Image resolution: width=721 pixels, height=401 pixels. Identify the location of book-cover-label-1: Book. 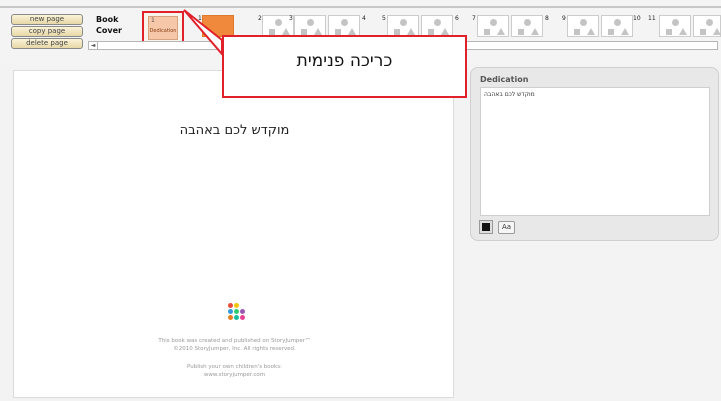
(107, 19).